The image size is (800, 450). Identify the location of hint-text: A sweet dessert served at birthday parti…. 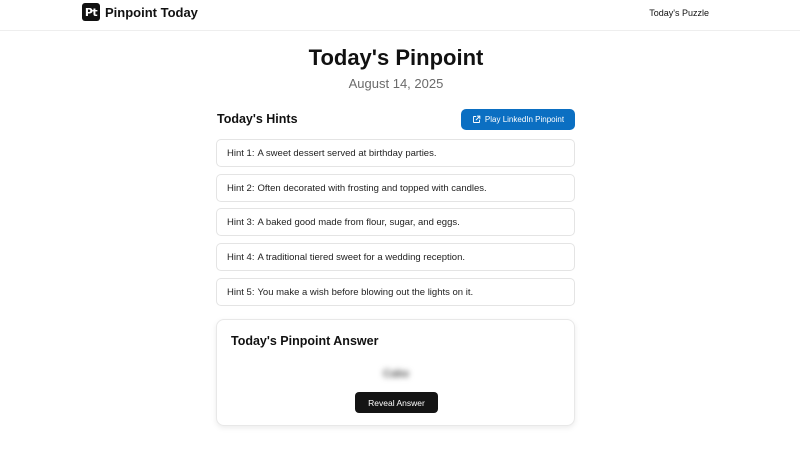
(347, 153).